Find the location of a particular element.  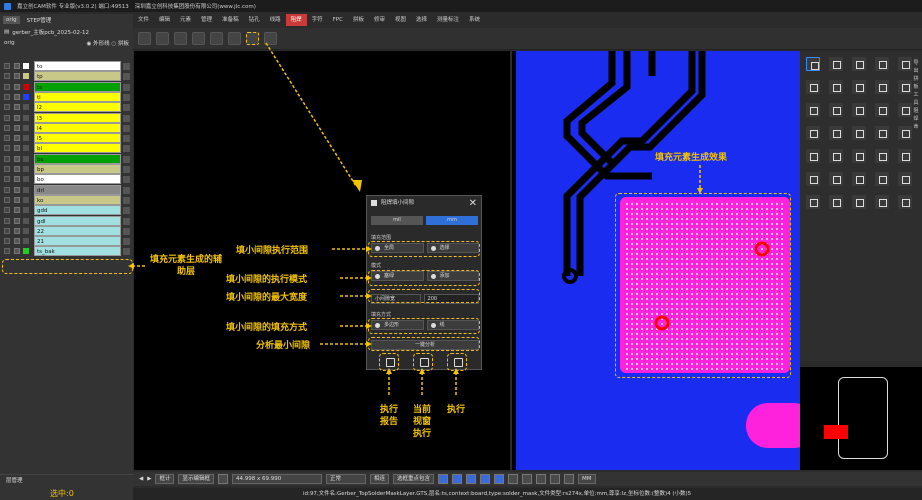

box-select-toggle: 选框重点包含 is located at coordinates (414, 479).